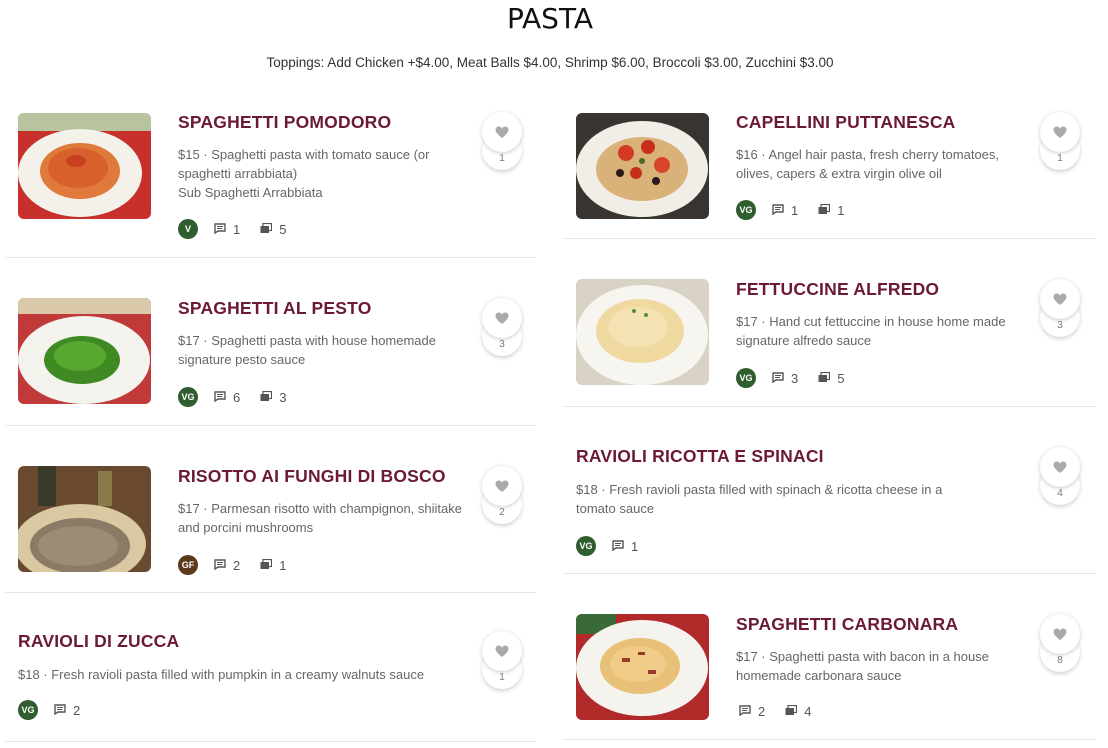 The width and height of the screenshot is (1108, 748). What do you see at coordinates (502, 495) in the screenshot?
I see `favorite-button: 2` at bounding box center [502, 495].